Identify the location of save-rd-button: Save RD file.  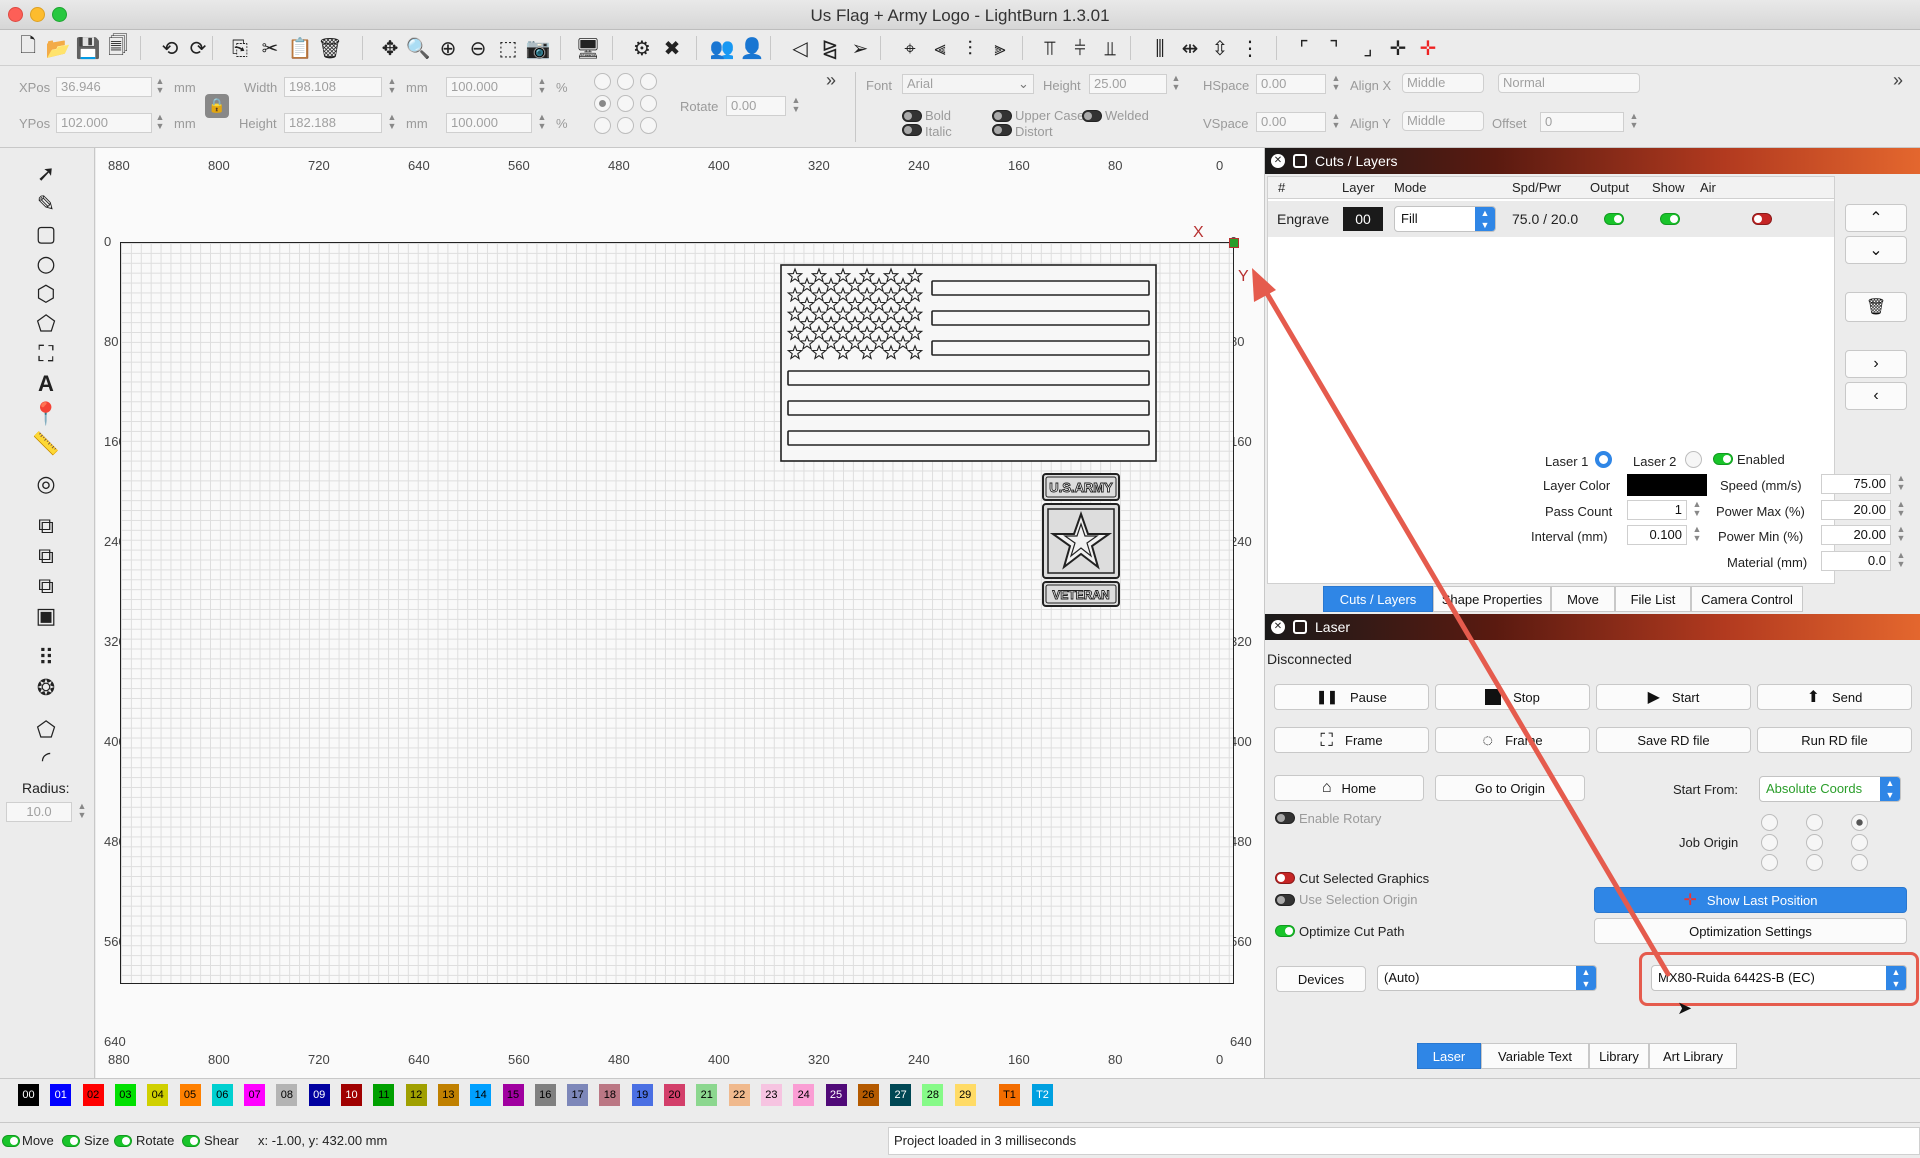
(1673, 740).